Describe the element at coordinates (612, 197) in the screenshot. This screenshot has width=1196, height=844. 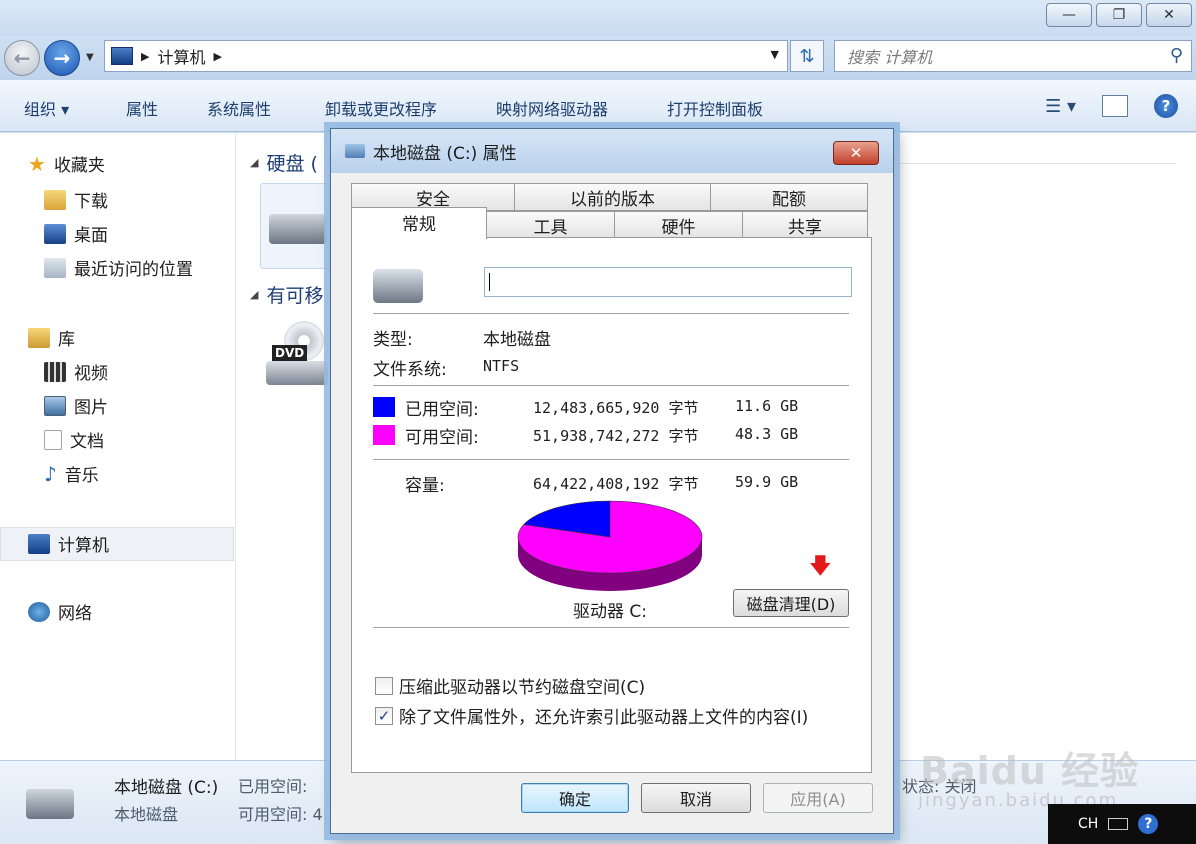
I see `tab-previous-versions: 以前的版本` at that location.